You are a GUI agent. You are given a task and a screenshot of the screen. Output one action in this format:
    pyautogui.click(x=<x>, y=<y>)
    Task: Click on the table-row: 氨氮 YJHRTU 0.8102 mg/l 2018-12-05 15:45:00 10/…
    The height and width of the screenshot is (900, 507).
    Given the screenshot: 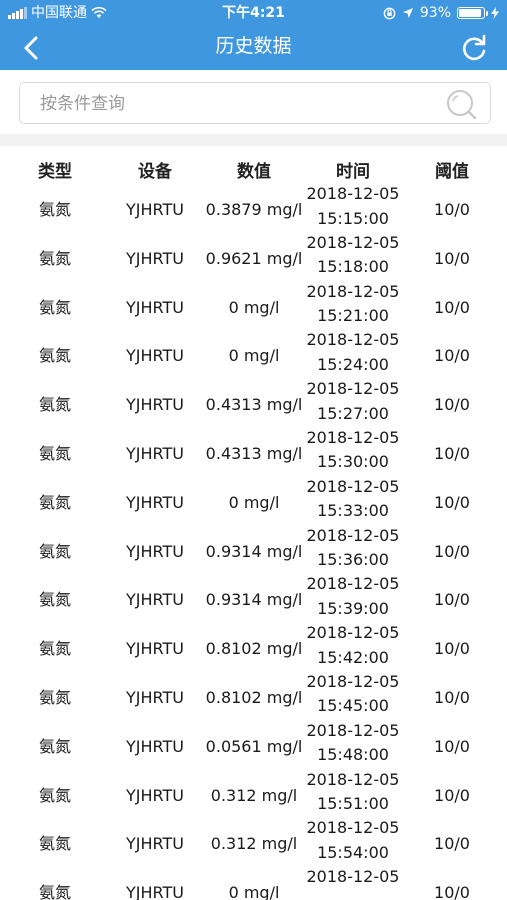 What is the action you would take?
    pyautogui.click(x=253, y=702)
    